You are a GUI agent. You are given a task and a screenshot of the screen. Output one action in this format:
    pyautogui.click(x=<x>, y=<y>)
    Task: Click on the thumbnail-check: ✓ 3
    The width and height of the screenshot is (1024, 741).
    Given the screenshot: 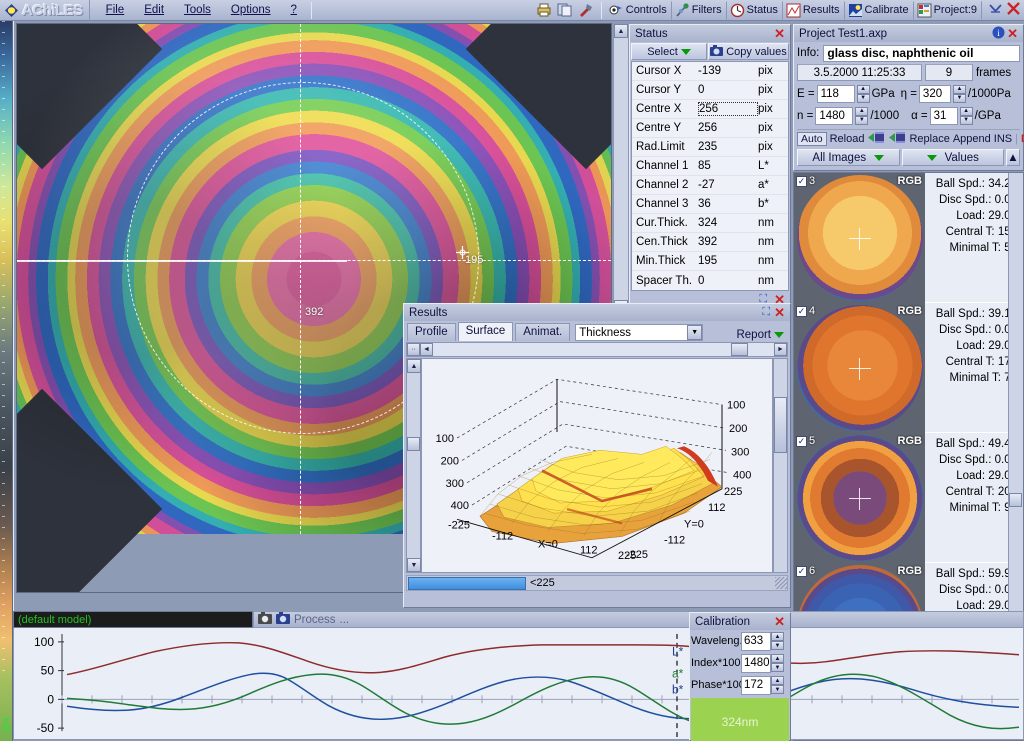 What is the action you would take?
    pyautogui.click(x=805, y=181)
    